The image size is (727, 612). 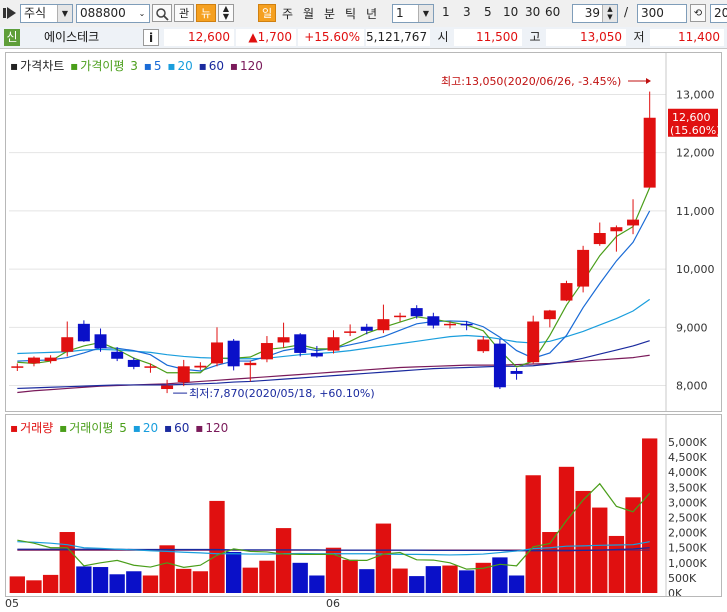 What do you see at coordinates (648, 81) in the screenshot?
I see `arrow-right-icon` at bounding box center [648, 81].